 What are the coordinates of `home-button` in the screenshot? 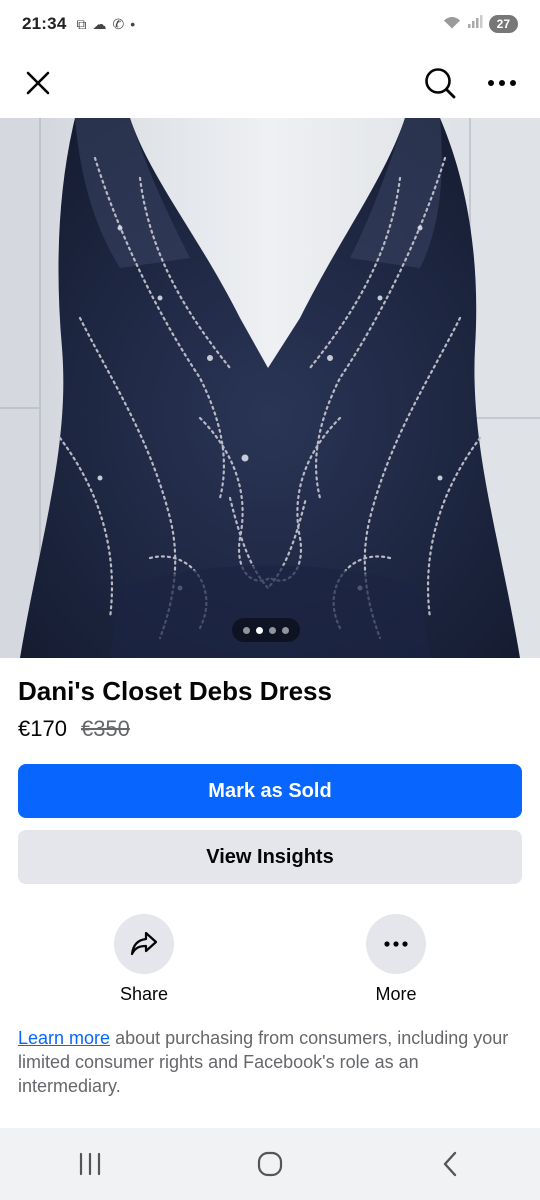 It's located at (270, 1164).